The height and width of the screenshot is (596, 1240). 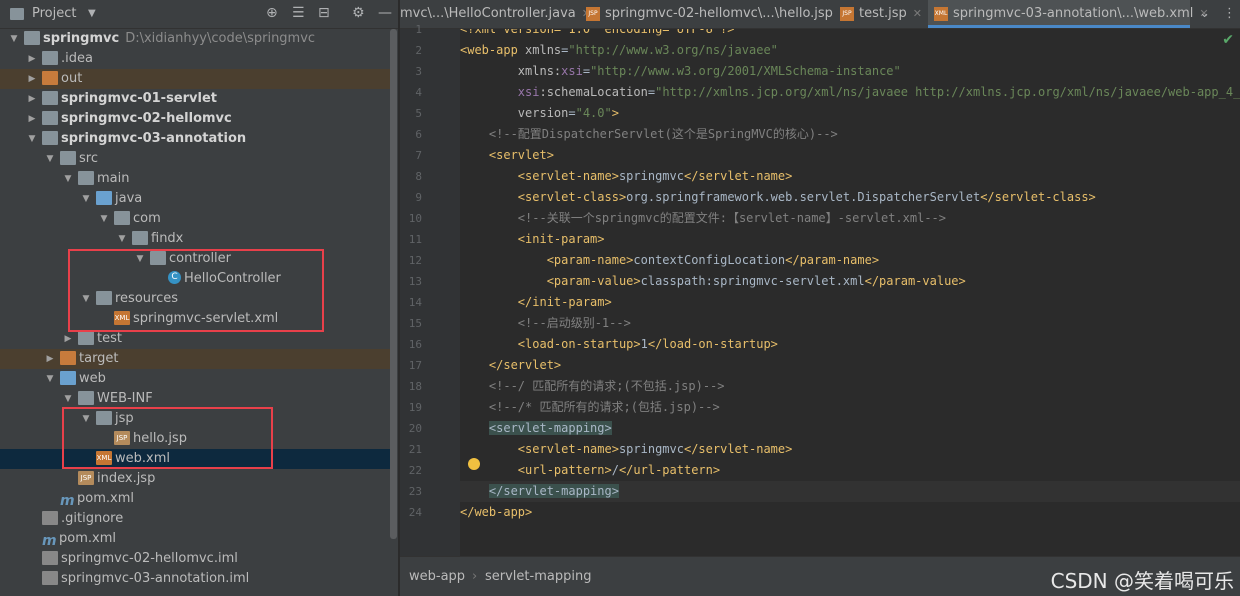 What do you see at coordinates (572, 197) in the screenshot?
I see `code-token: <servlet-class>` at bounding box center [572, 197].